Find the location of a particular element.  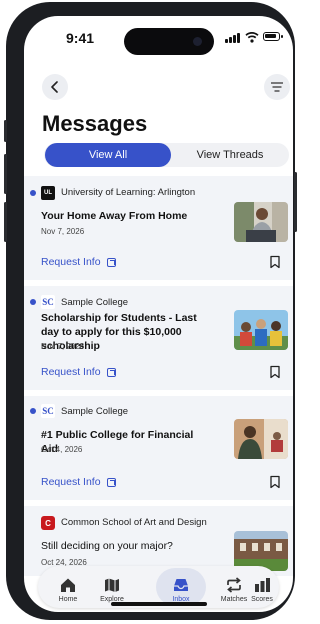

view-segmented-control: View All View Threads is located at coordinates (166, 155).